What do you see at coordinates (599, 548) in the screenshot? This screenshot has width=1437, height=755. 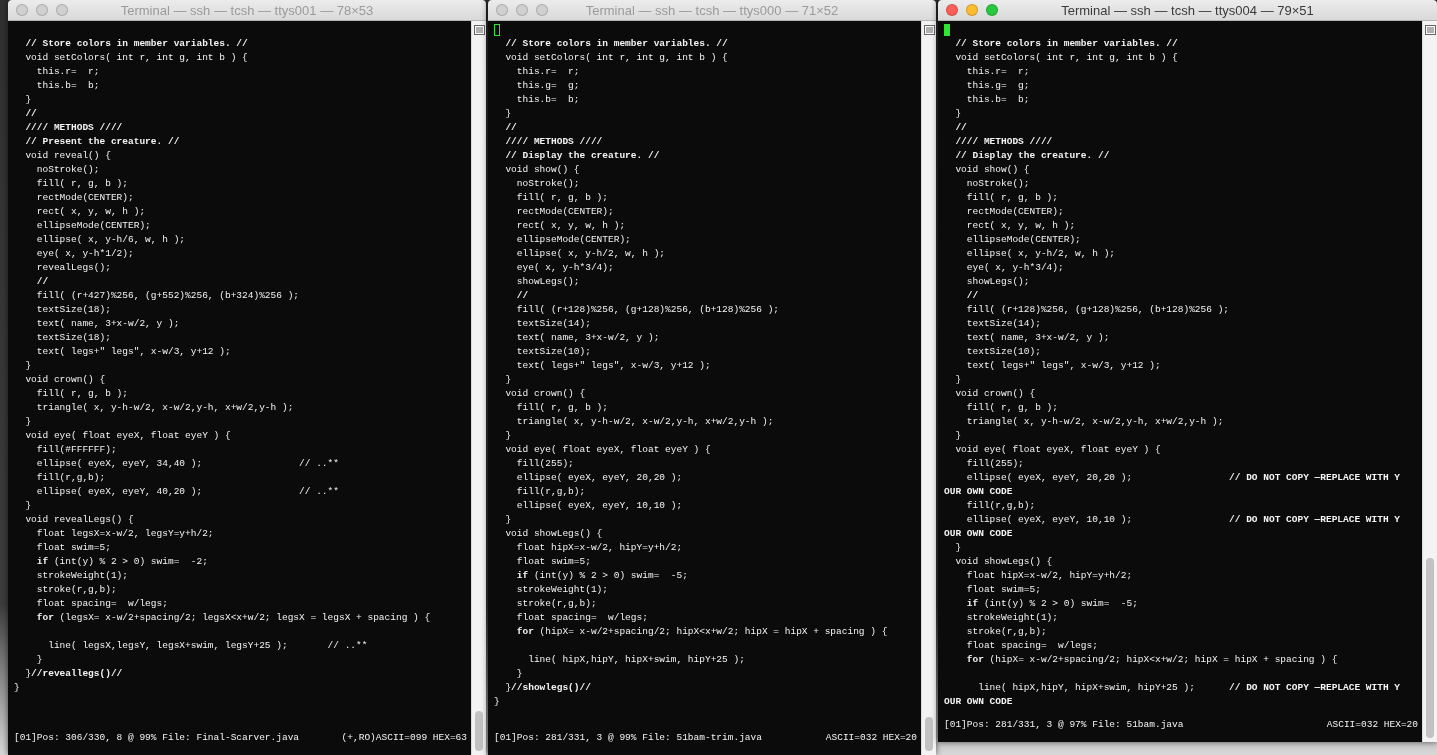 I see `code-line: float hipX=x-w/2, hipY=y+h/2;` at bounding box center [599, 548].